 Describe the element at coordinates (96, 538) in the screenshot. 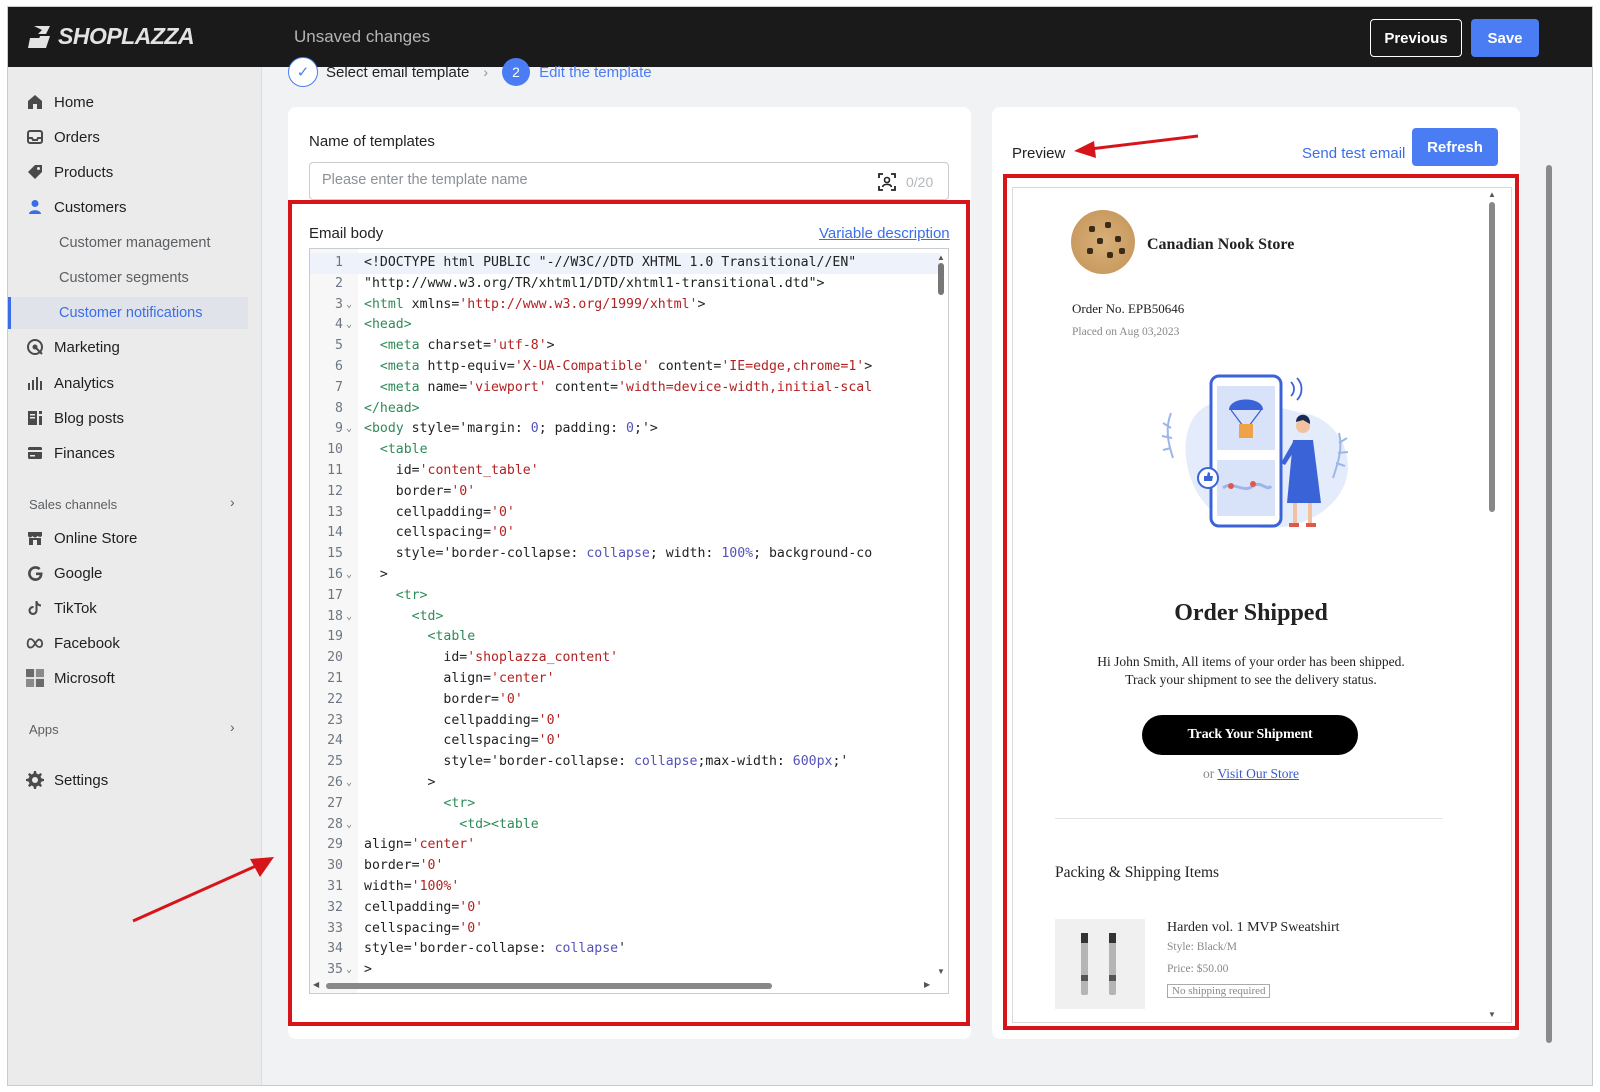

I see `sidebar-item-label: Online Store` at that location.